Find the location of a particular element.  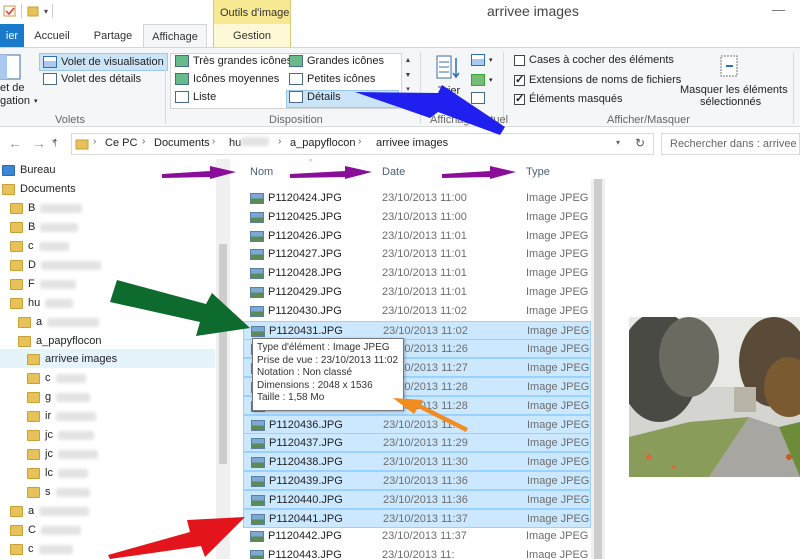

column-header-type: Type is located at coordinates (538, 172).